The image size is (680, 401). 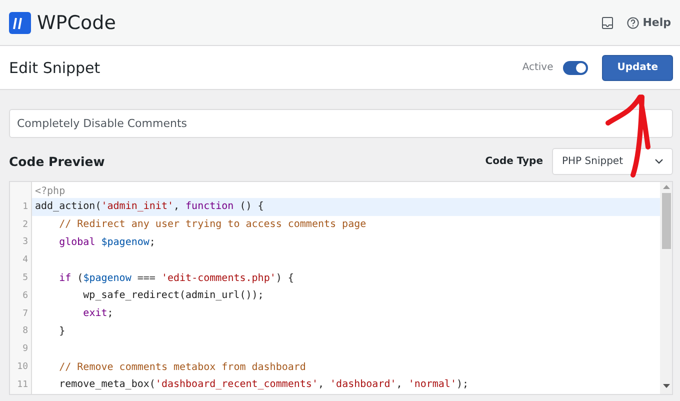 I want to click on code-line: <?php, so click(x=50, y=191).